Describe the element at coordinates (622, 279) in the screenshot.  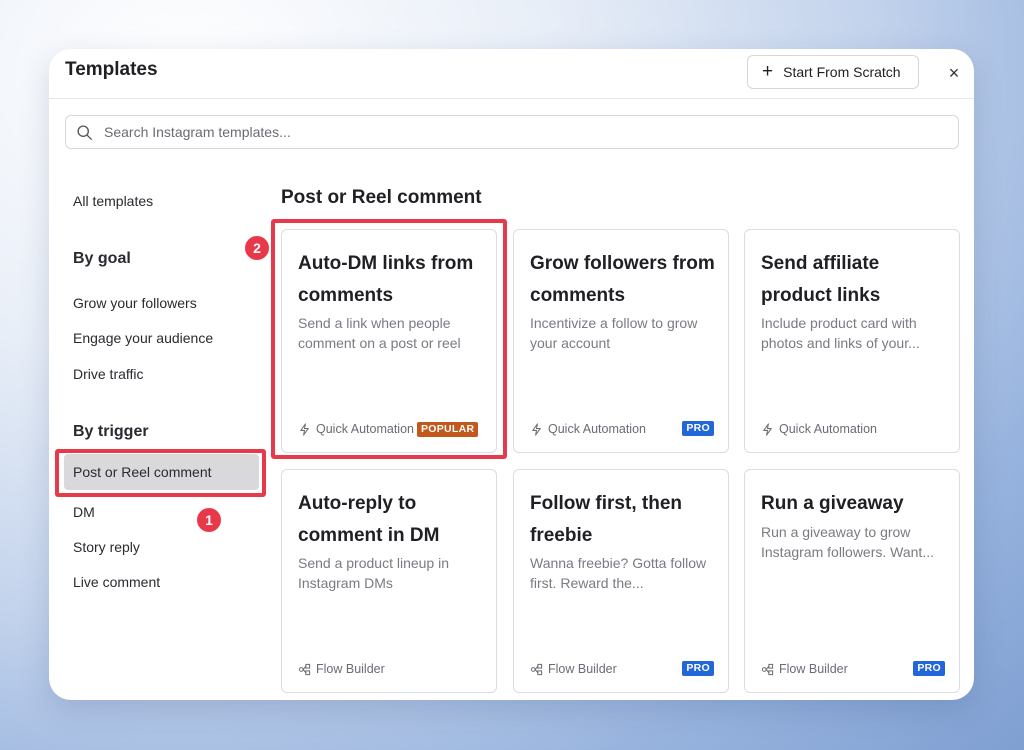
I see `card-title: Grow followers from comments` at that location.